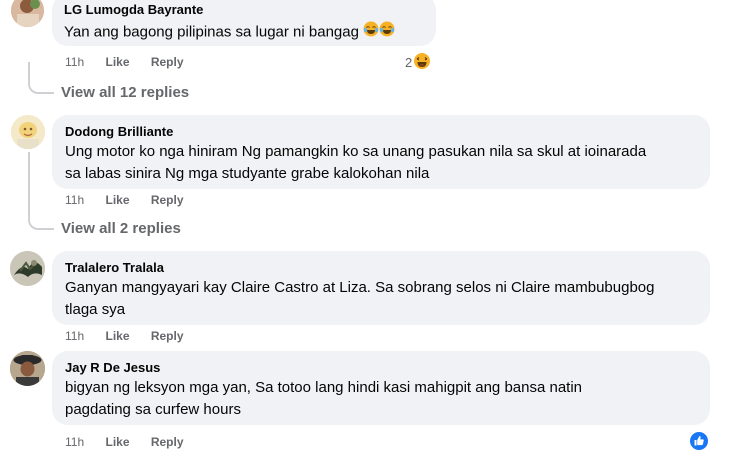 The image size is (750, 459). Describe the element at coordinates (112, 367) in the screenshot. I see `commenter-name: Jay R De Jesus` at that location.